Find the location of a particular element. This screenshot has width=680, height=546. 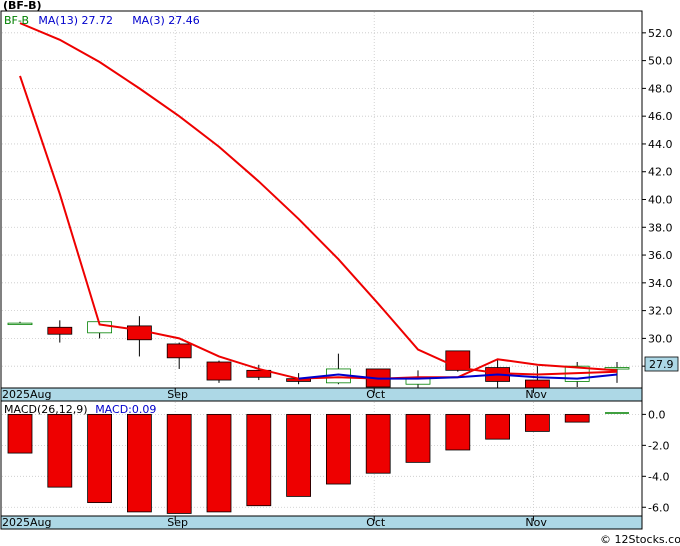

macd-y-tick-label: -4.0 is located at coordinates (658, 476).